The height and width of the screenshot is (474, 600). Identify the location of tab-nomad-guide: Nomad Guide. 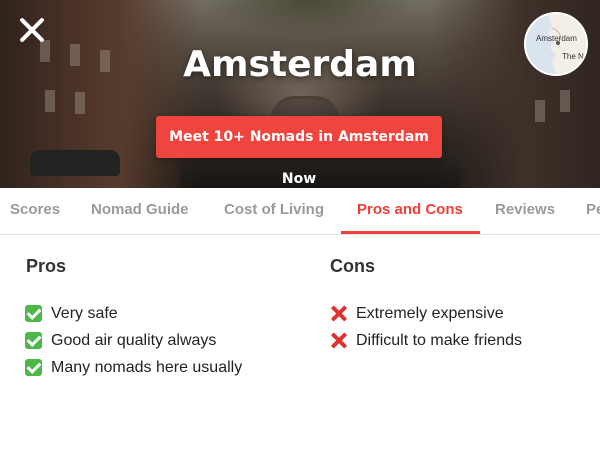
(140, 210).